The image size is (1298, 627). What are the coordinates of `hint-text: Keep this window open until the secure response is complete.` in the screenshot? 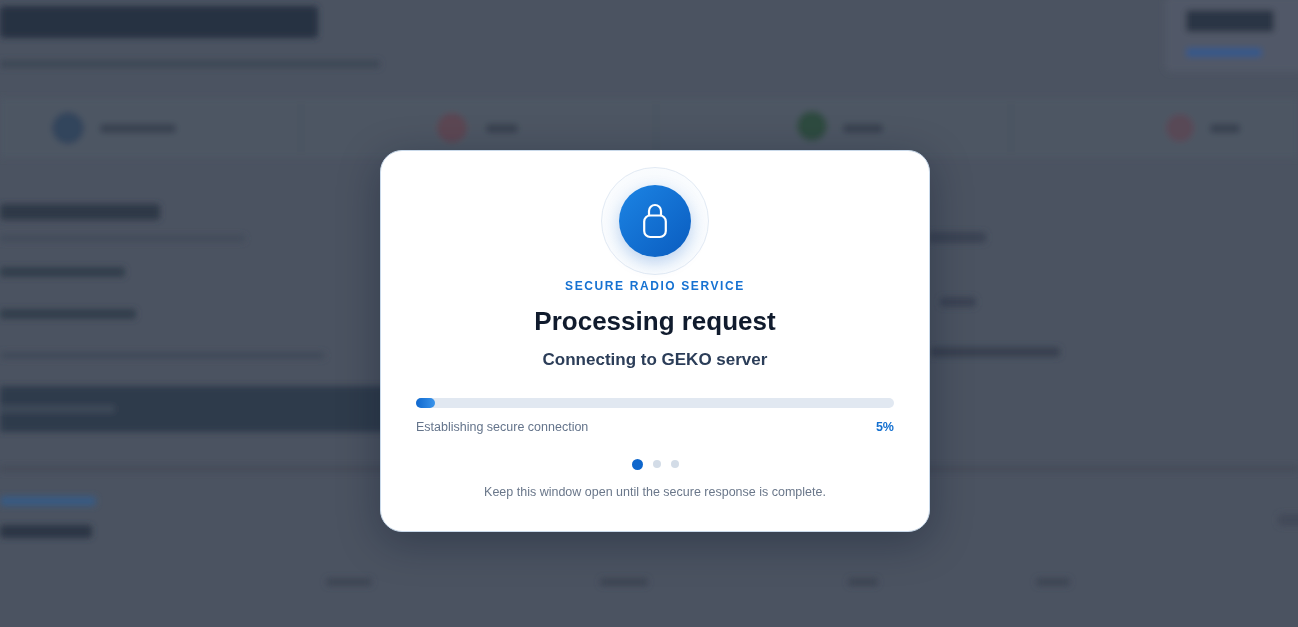 It's located at (655, 492).